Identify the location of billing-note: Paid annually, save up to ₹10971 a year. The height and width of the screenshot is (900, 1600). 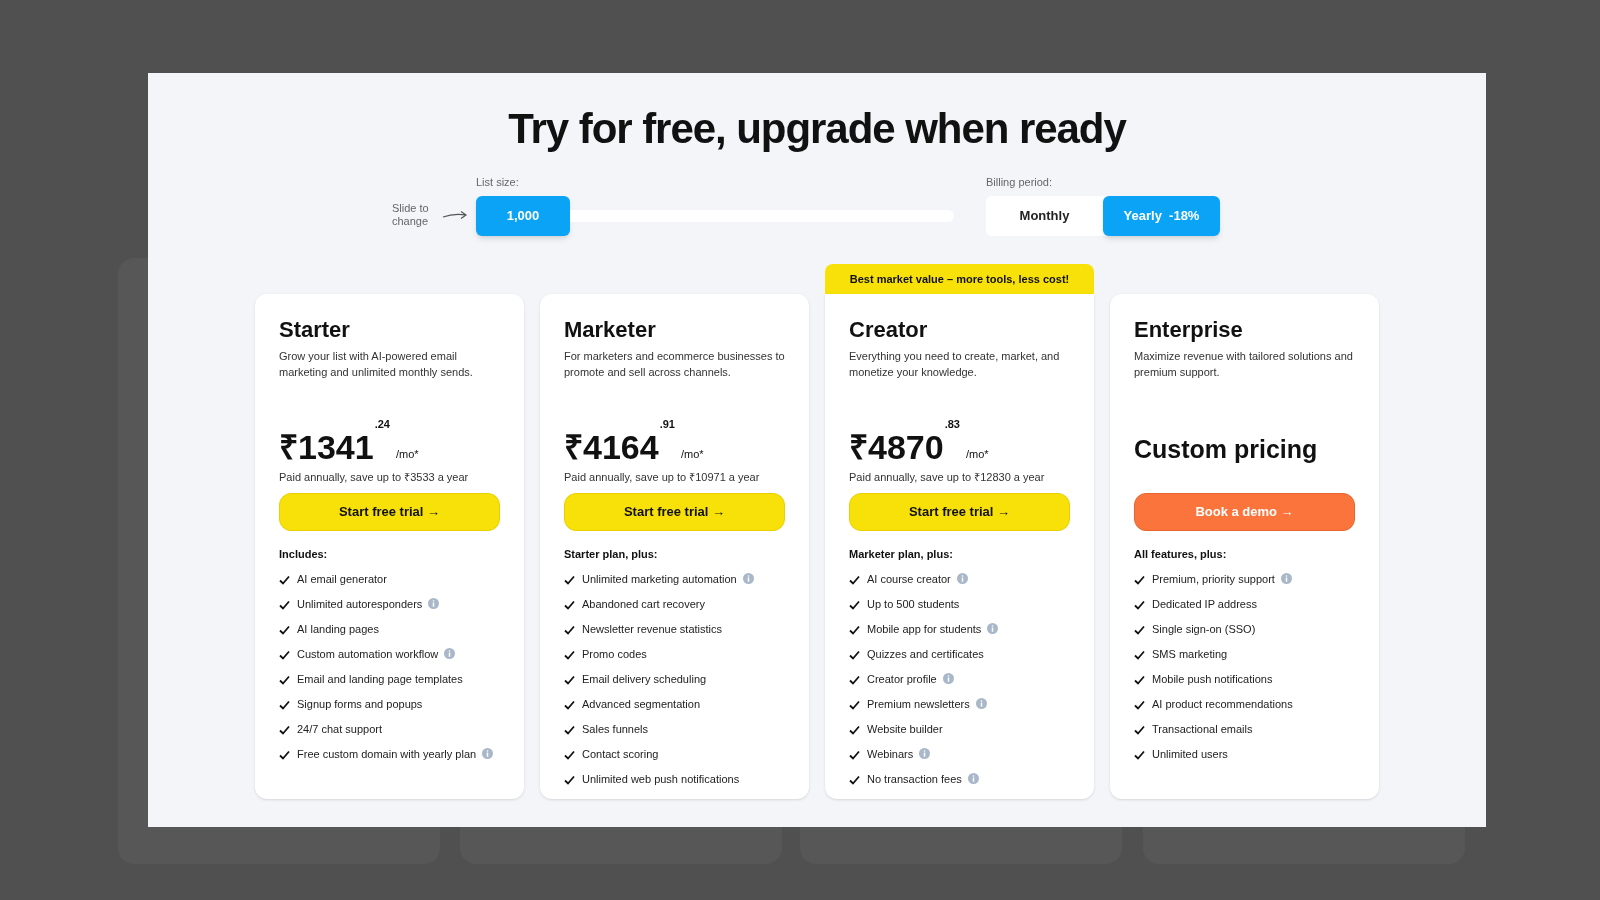
(662, 477).